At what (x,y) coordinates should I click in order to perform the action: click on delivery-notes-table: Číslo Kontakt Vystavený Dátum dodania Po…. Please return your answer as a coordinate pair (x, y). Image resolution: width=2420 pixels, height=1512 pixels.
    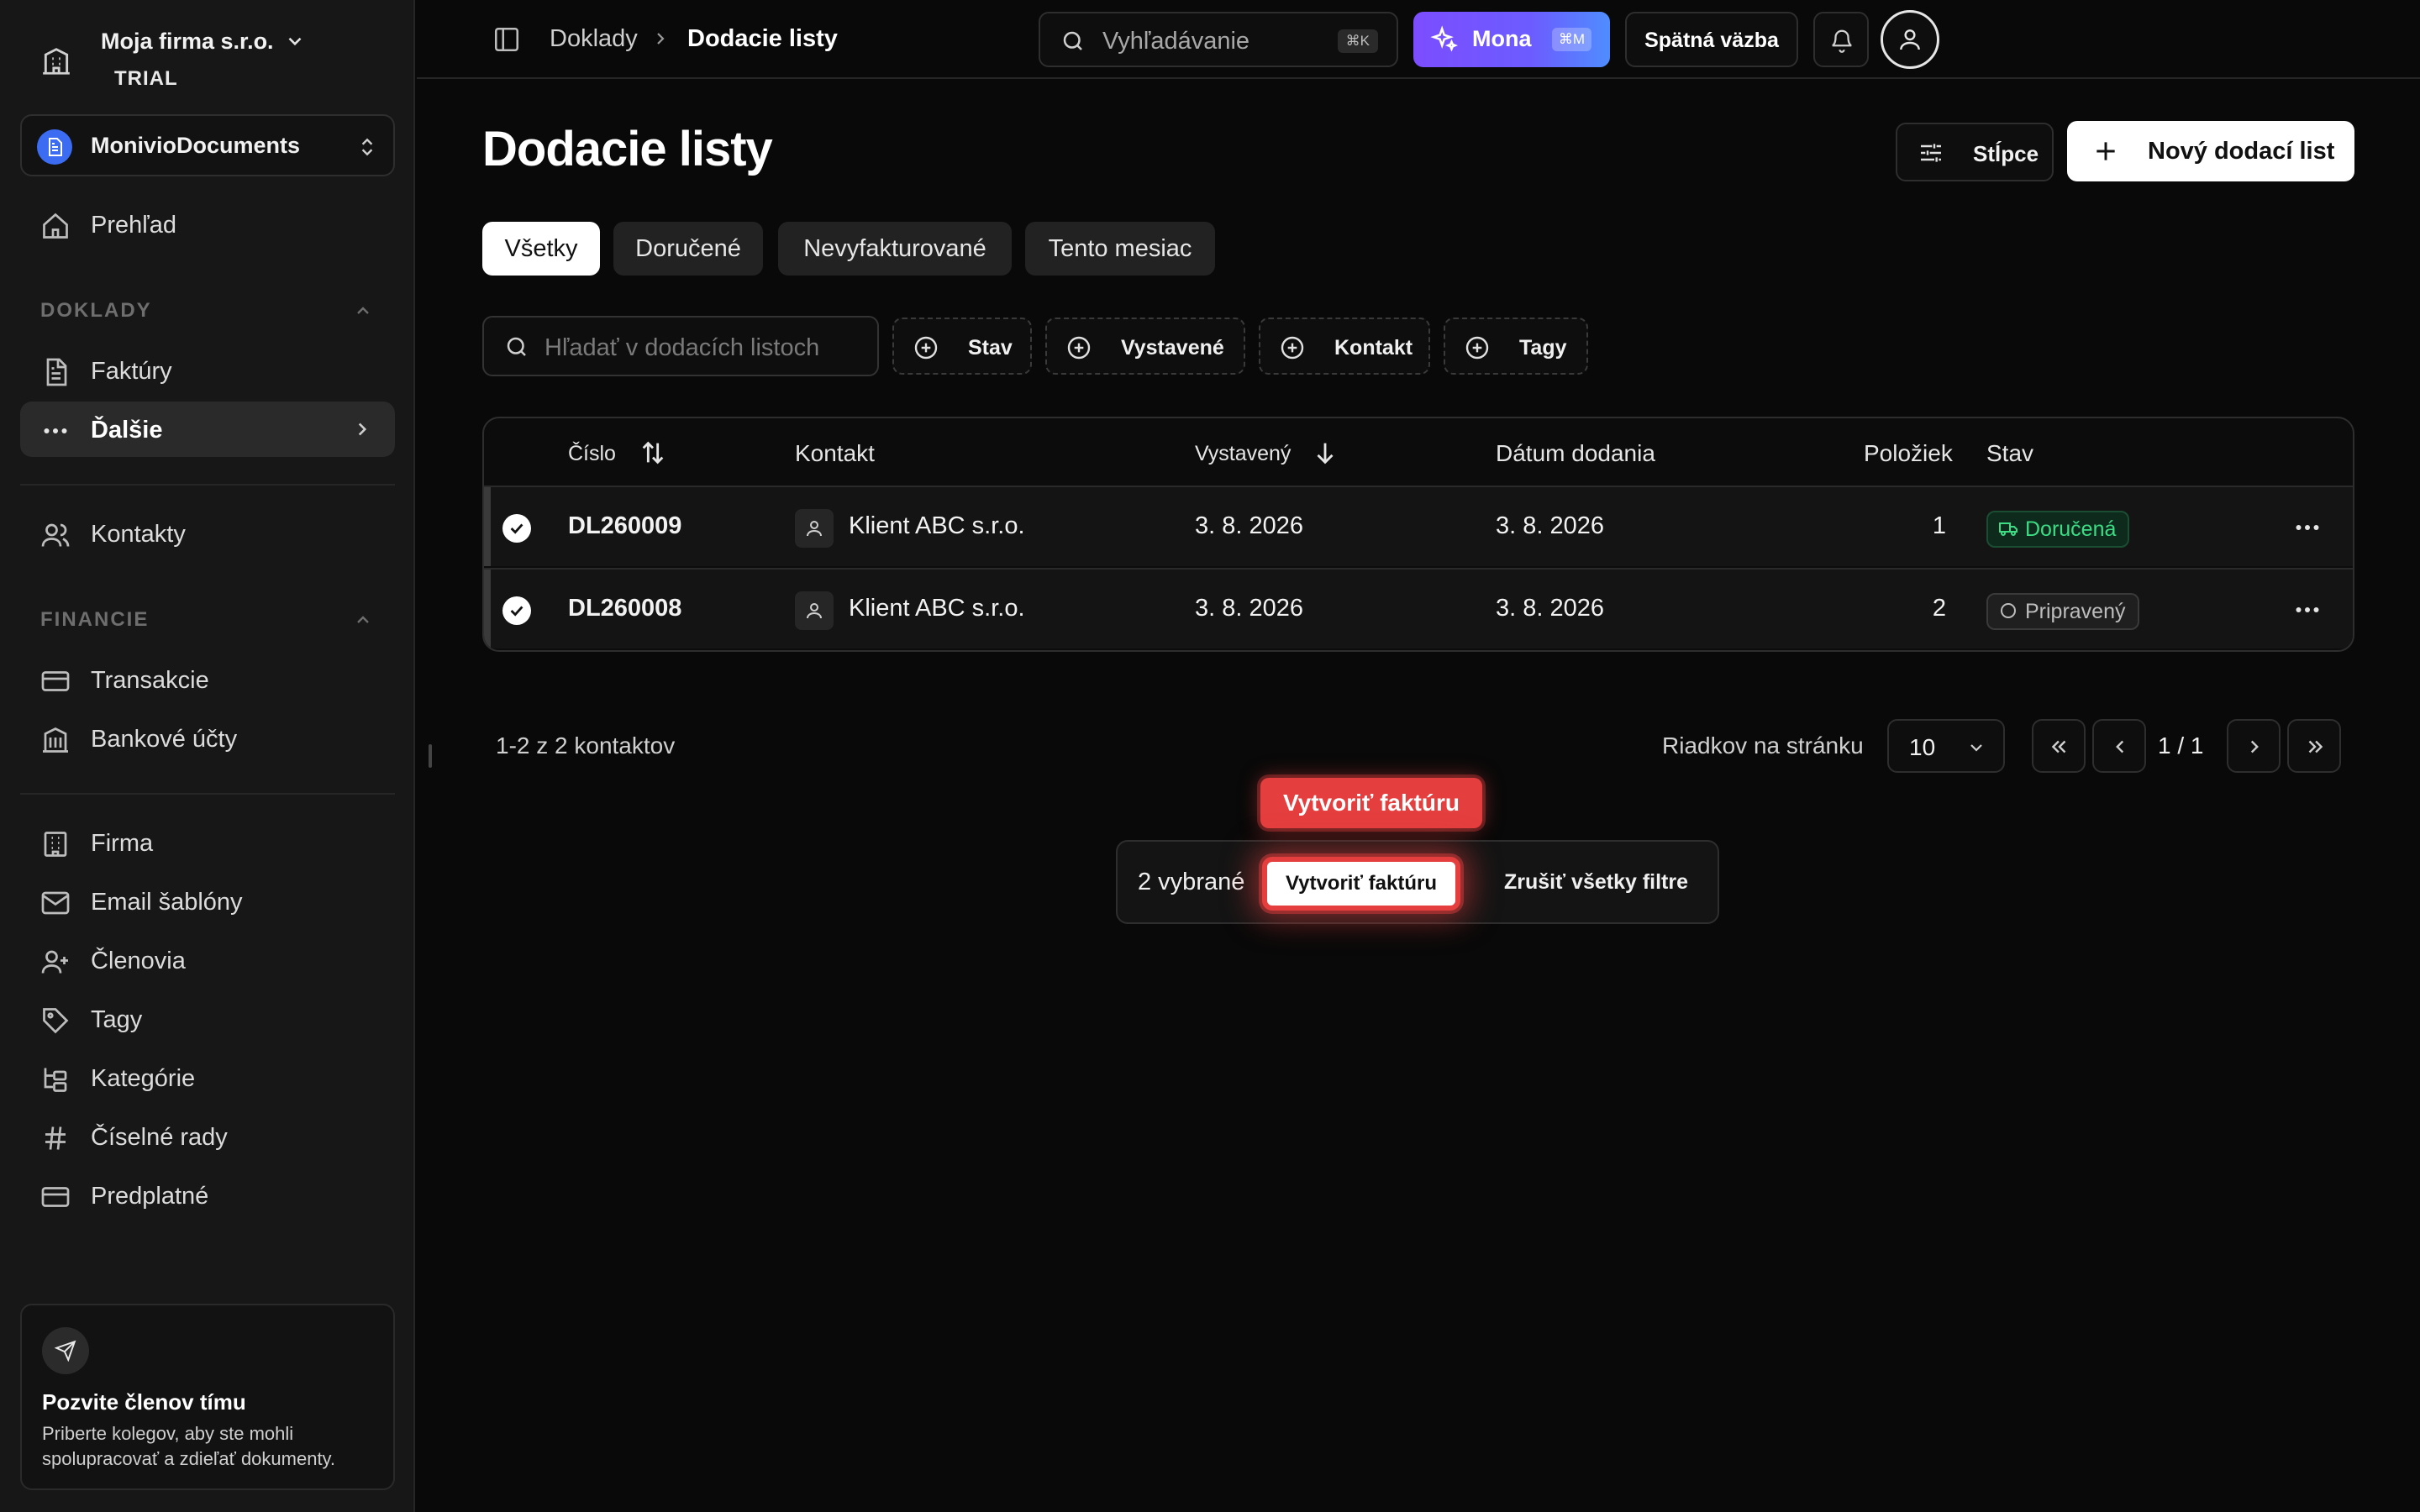
    Looking at the image, I should click on (1418, 534).